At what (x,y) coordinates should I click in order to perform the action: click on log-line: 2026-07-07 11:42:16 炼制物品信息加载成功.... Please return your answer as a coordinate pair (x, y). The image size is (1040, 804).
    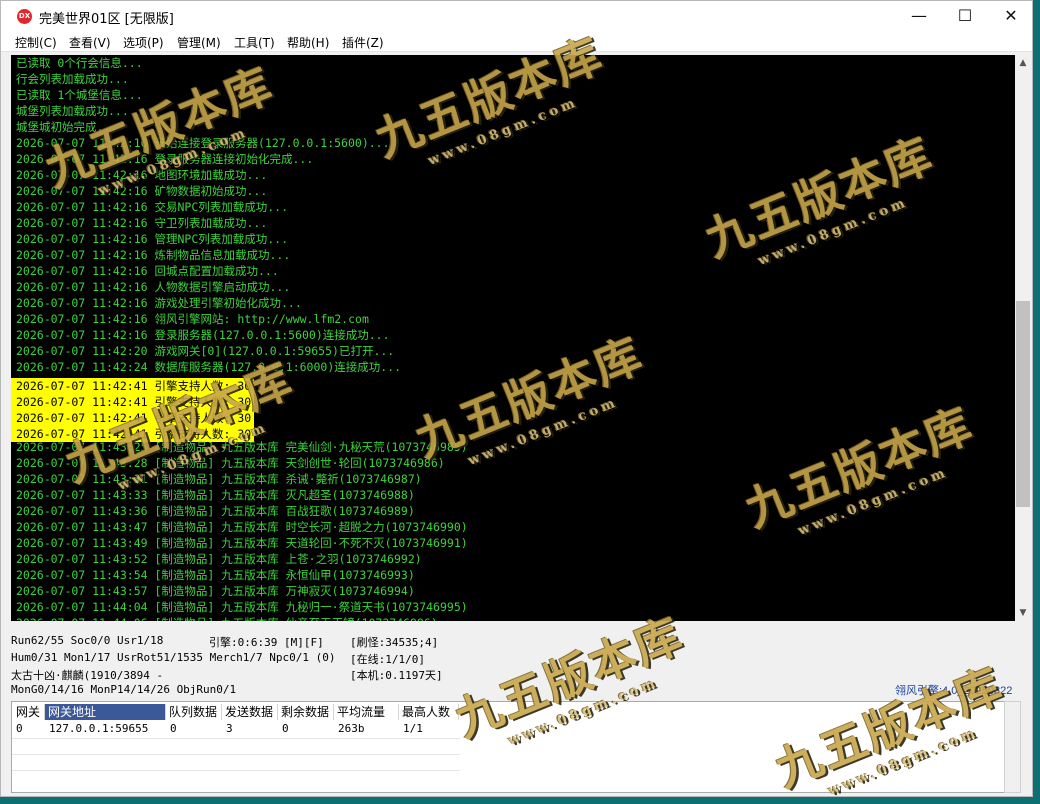
    Looking at the image, I should click on (513, 255).